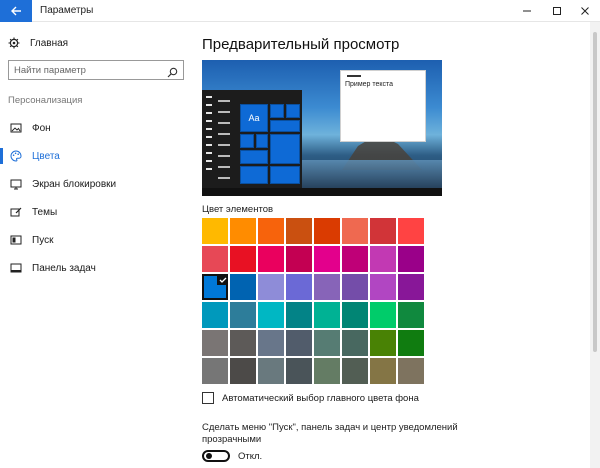 This screenshot has height=468, width=600. I want to click on sidebar-item-label: Темы, so click(45, 212).